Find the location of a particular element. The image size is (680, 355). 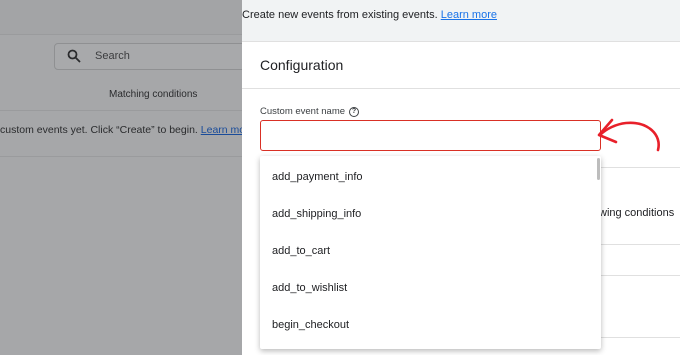

dropdown-scrollbar is located at coordinates (598, 169).